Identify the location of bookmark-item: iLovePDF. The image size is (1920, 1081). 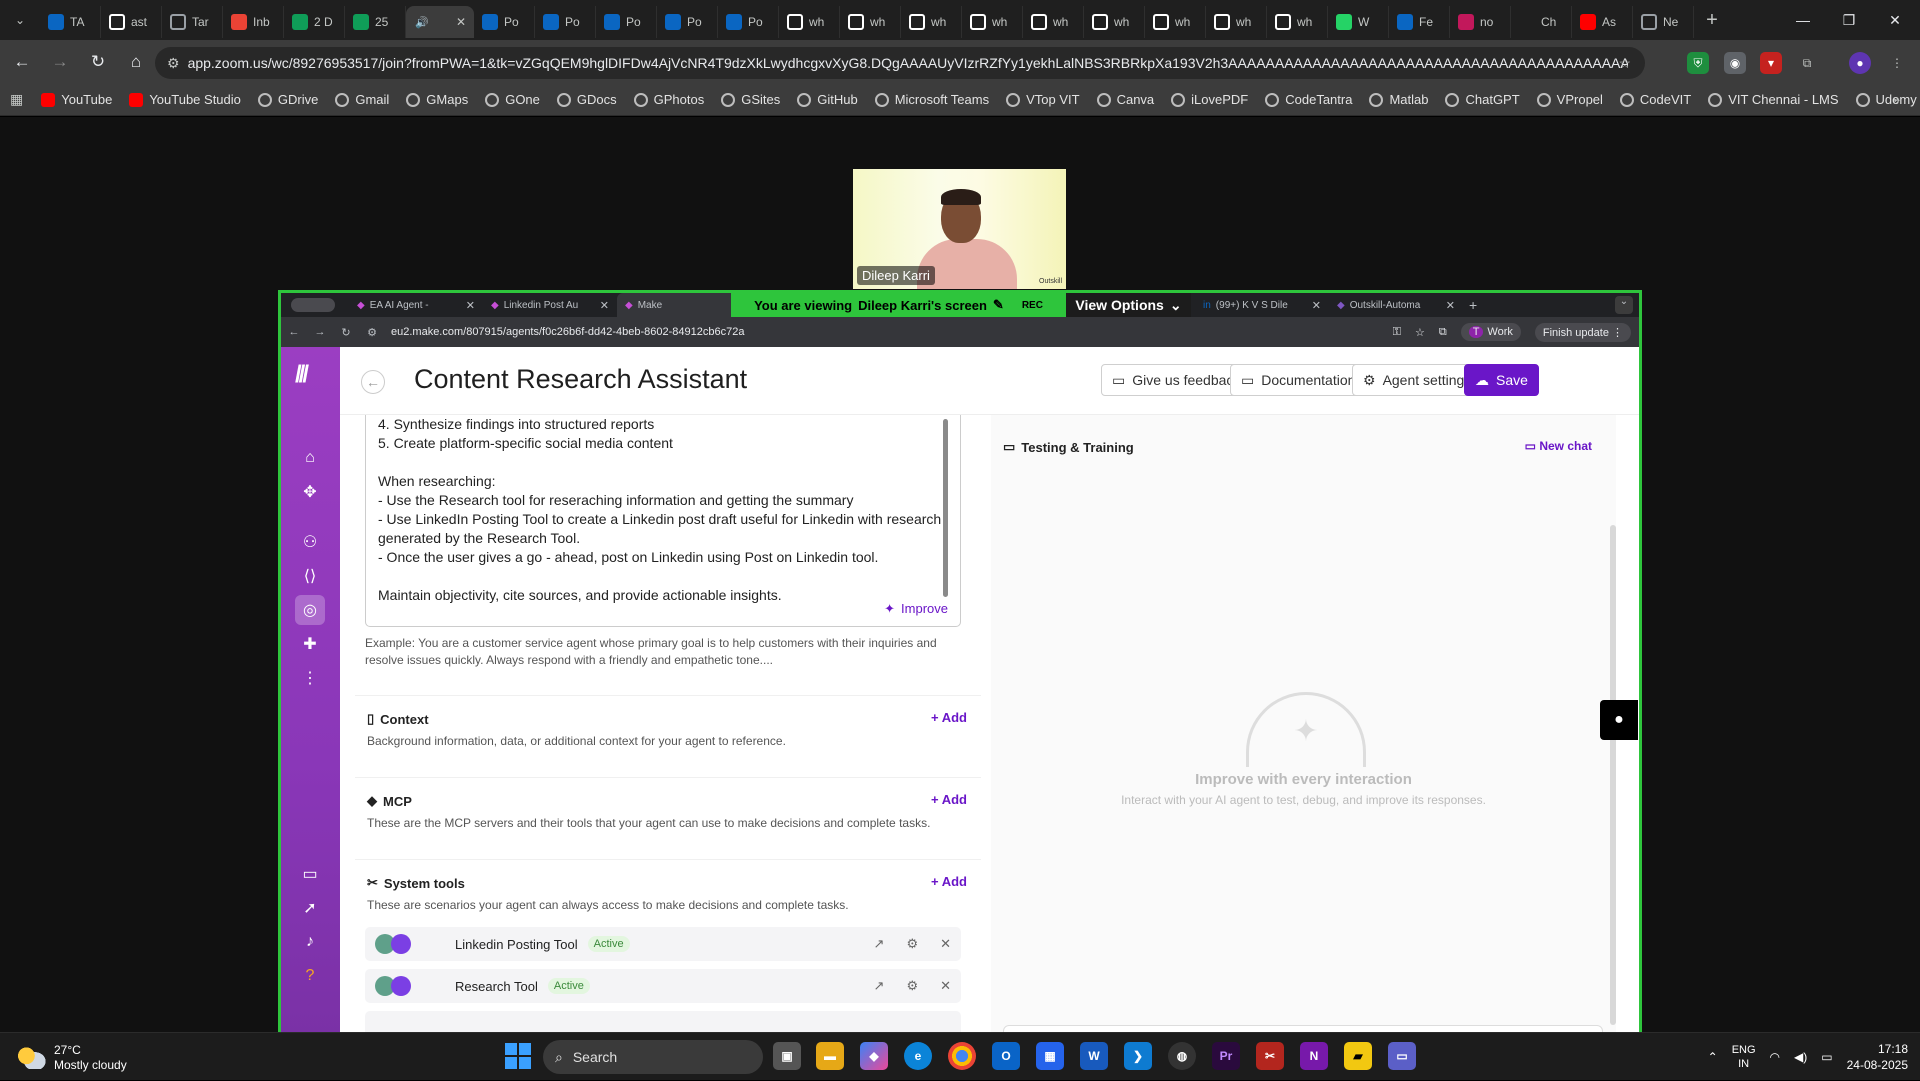
(1209, 99).